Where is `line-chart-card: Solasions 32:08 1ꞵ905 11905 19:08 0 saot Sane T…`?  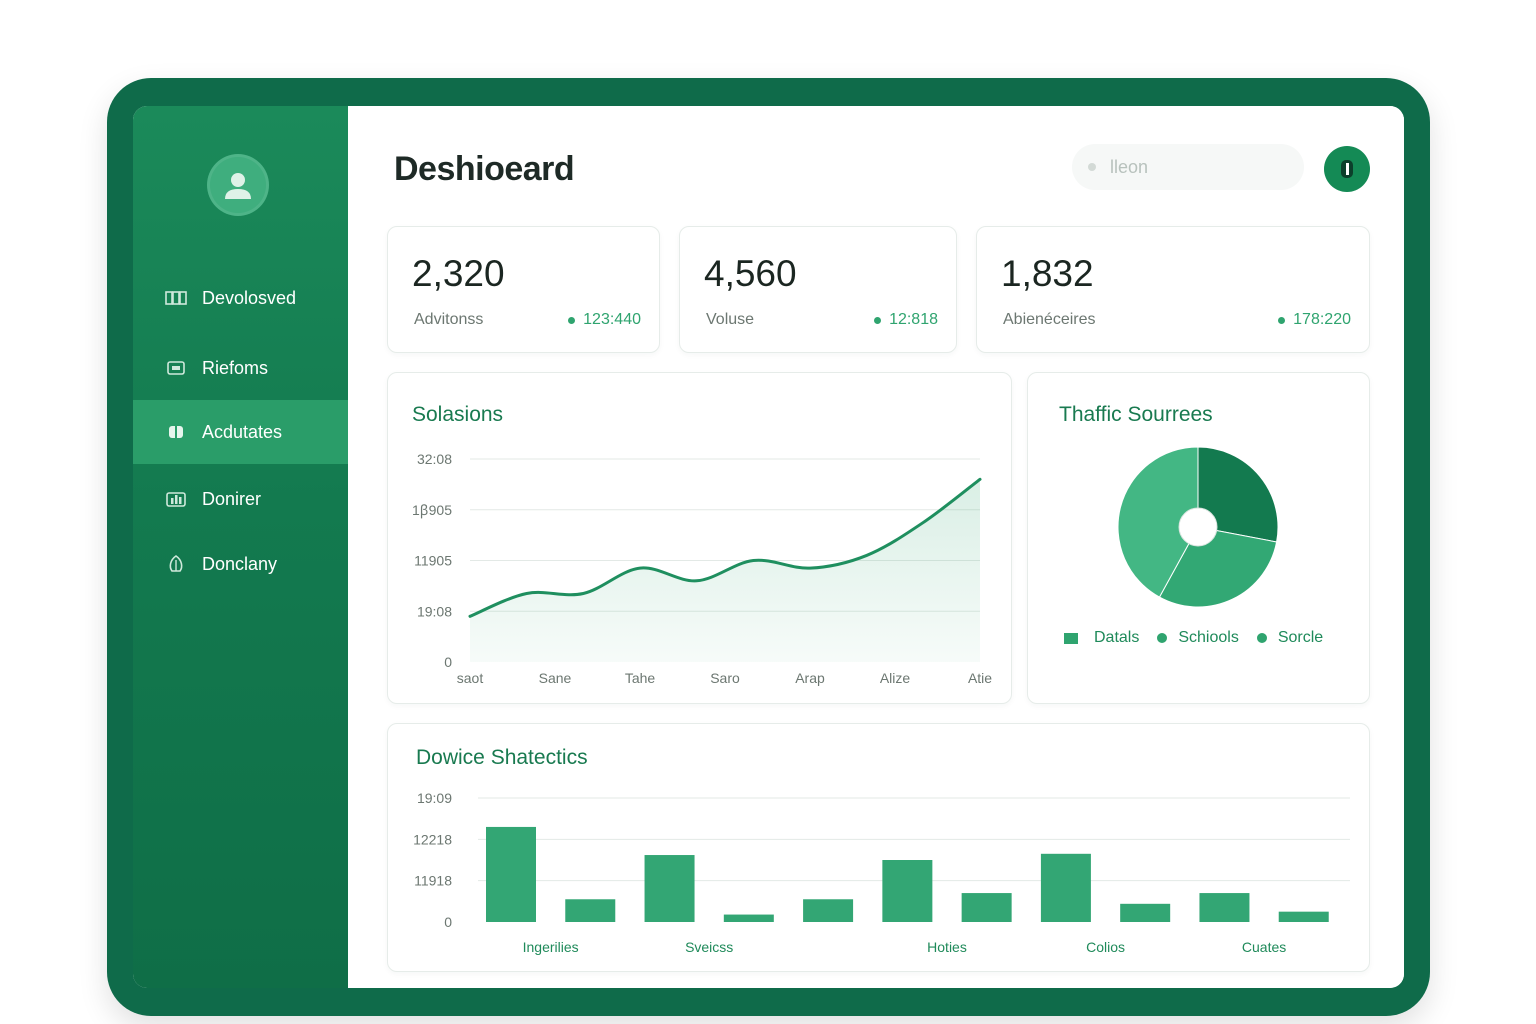 line-chart-card: Solasions 32:08 1ꞵ905 11905 19:08 0 saot Sane T… is located at coordinates (699, 538).